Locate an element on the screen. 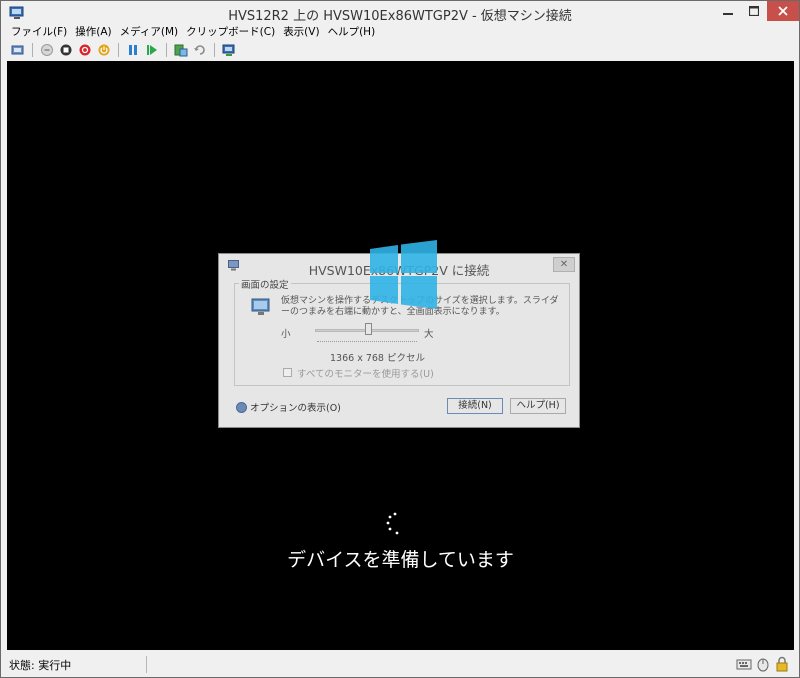 This screenshot has width=800, height=678. status-bar: 状態: 実行中 is located at coordinates (400, 664).